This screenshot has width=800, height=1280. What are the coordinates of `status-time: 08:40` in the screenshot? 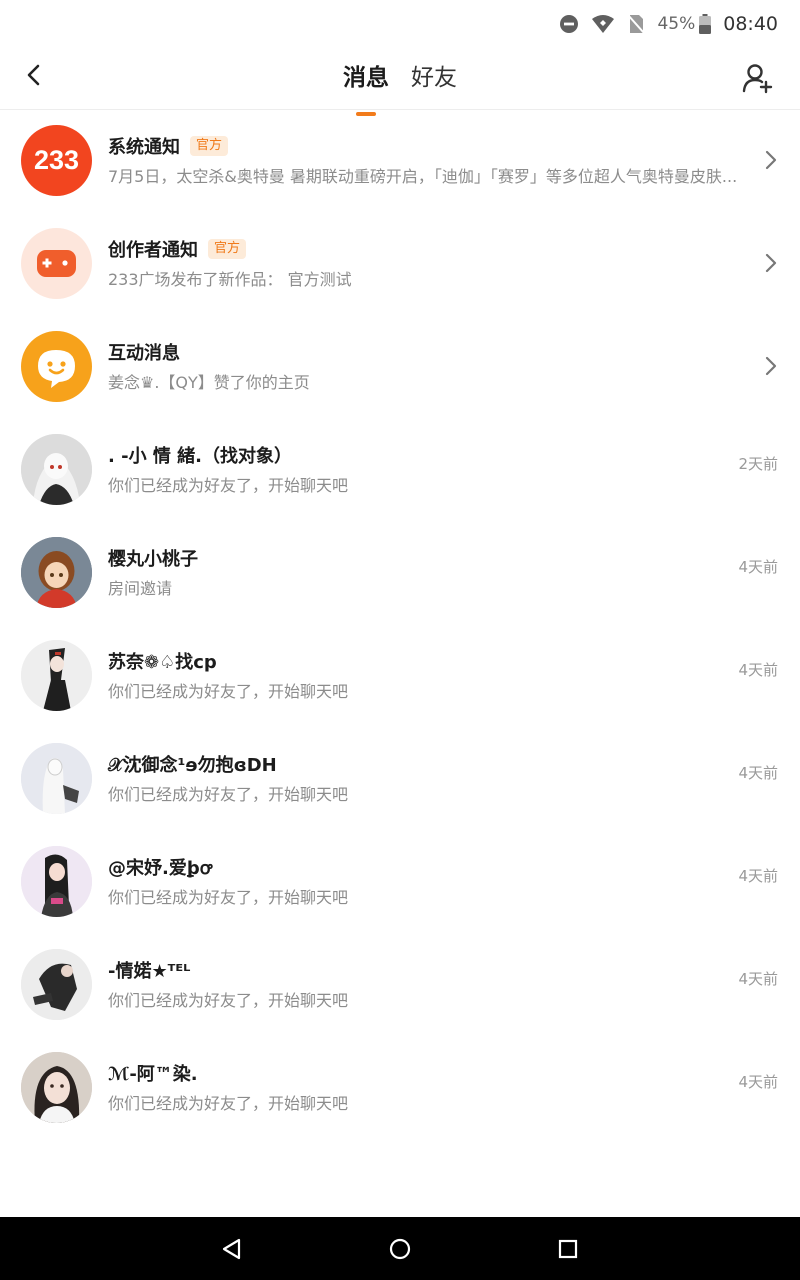 It's located at (750, 24).